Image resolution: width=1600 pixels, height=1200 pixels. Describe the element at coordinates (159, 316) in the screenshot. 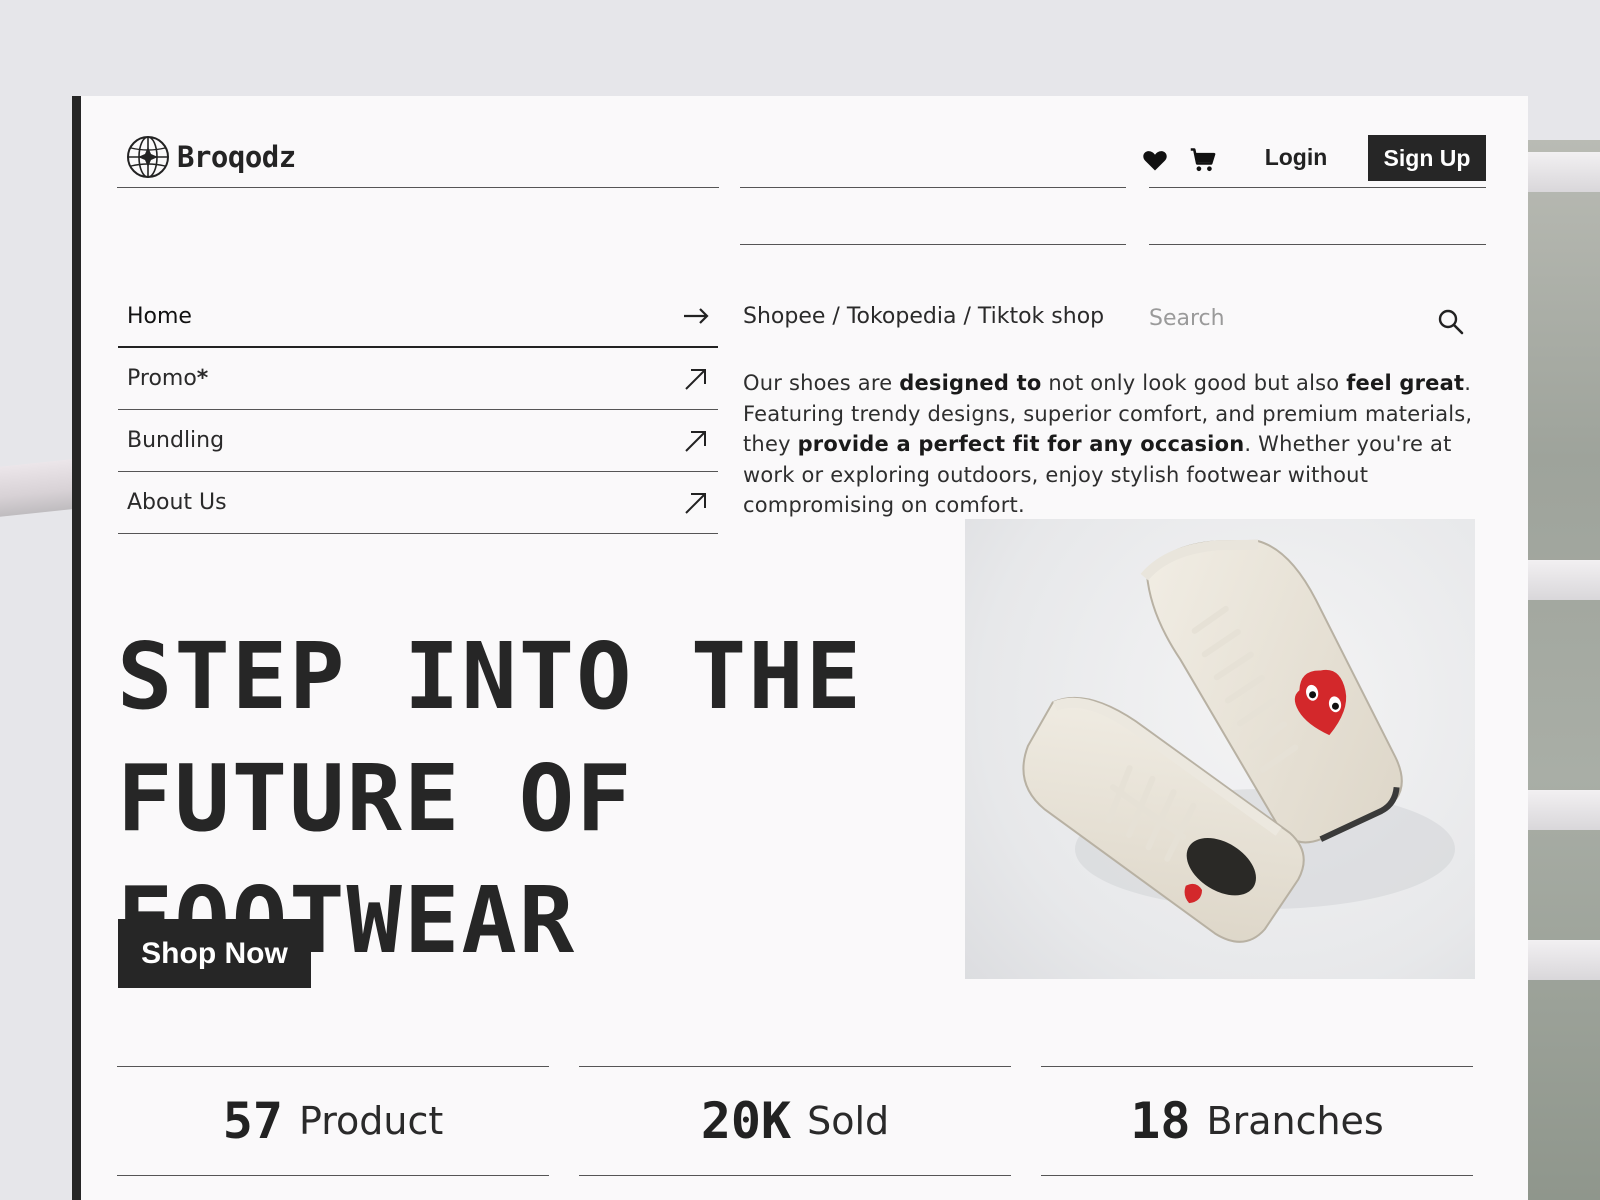

I see `nav-item-label: Home` at that location.